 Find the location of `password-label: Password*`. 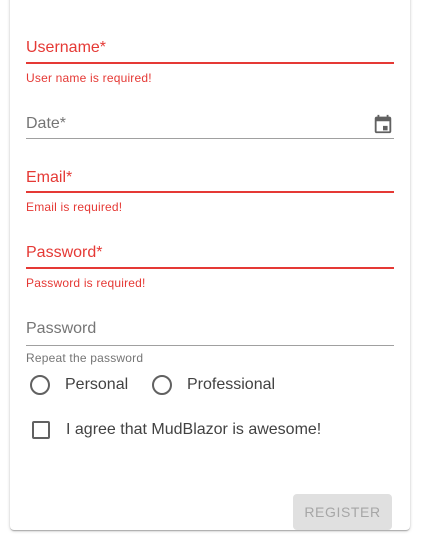

password-label: Password* is located at coordinates (64, 252).